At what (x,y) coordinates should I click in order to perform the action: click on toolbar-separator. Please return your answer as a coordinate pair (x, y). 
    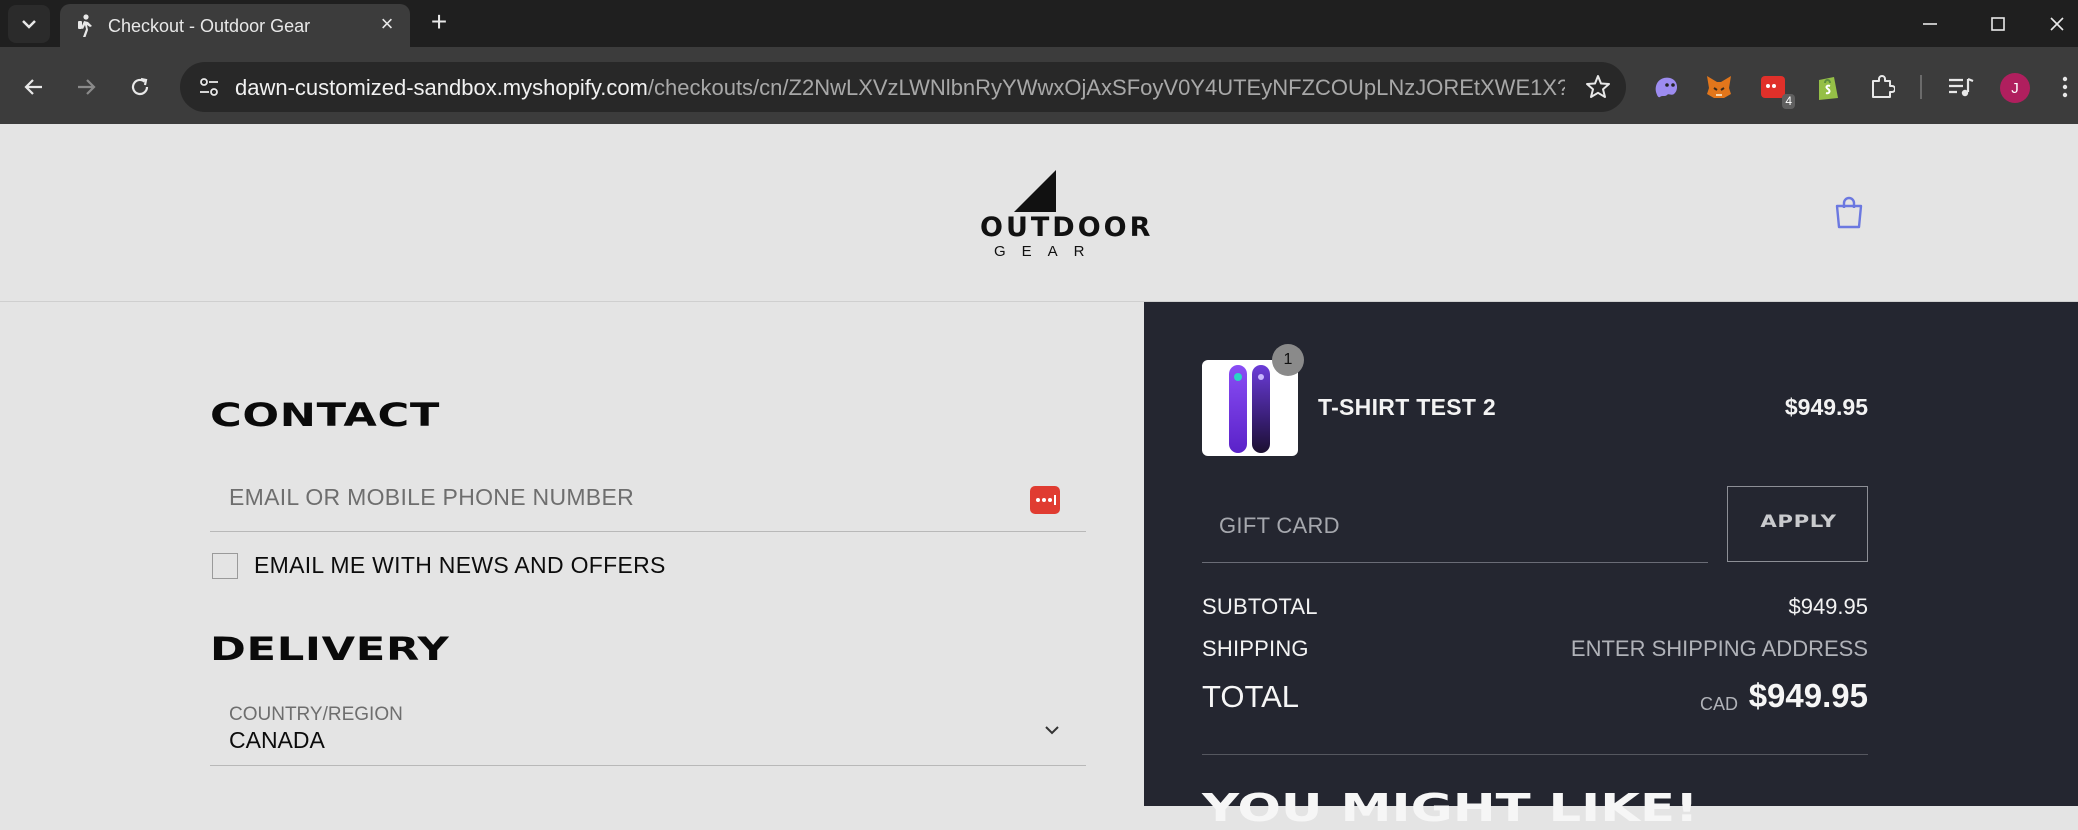
    Looking at the image, I should click on (1921, 87).